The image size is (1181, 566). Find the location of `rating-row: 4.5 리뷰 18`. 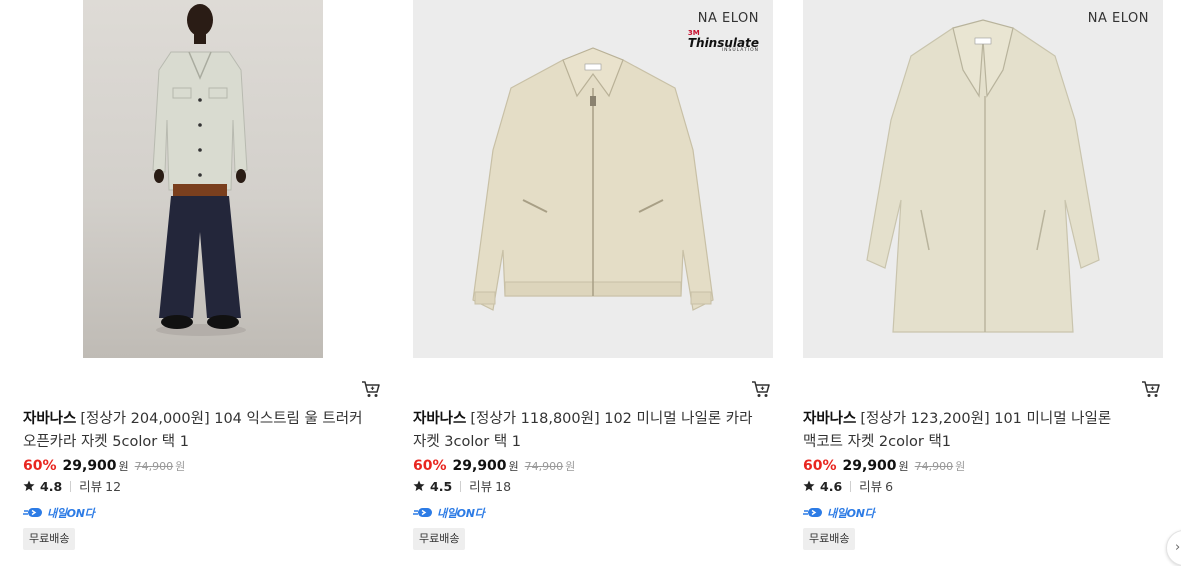

rating-row: 4.5 리뷰 18 is located at coordinates (462, 487).